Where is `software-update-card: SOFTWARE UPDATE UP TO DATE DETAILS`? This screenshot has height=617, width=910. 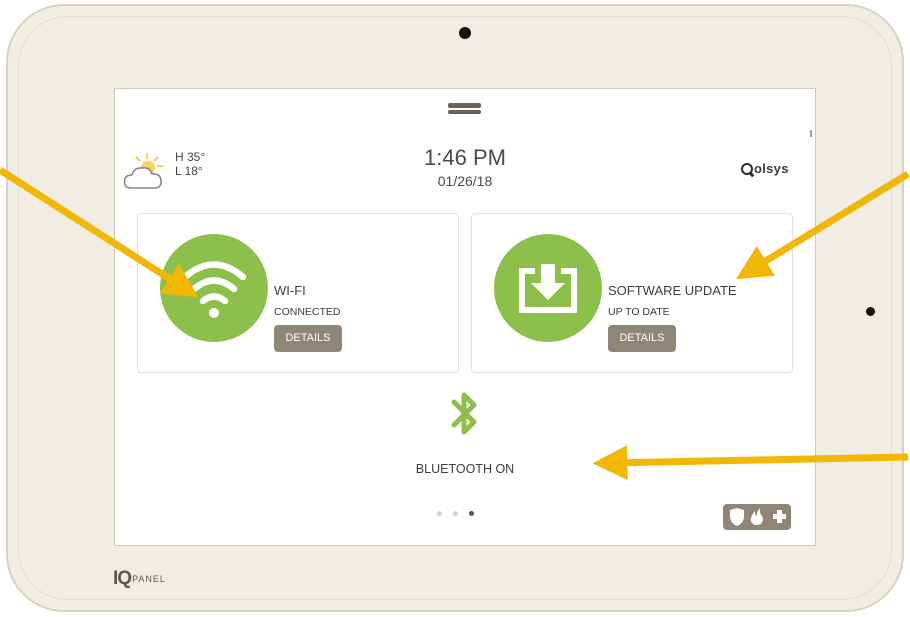 software-update-card: SOFTWARE UPDATE UP TO DATE DETAILS is located at coordinates (632, 293).